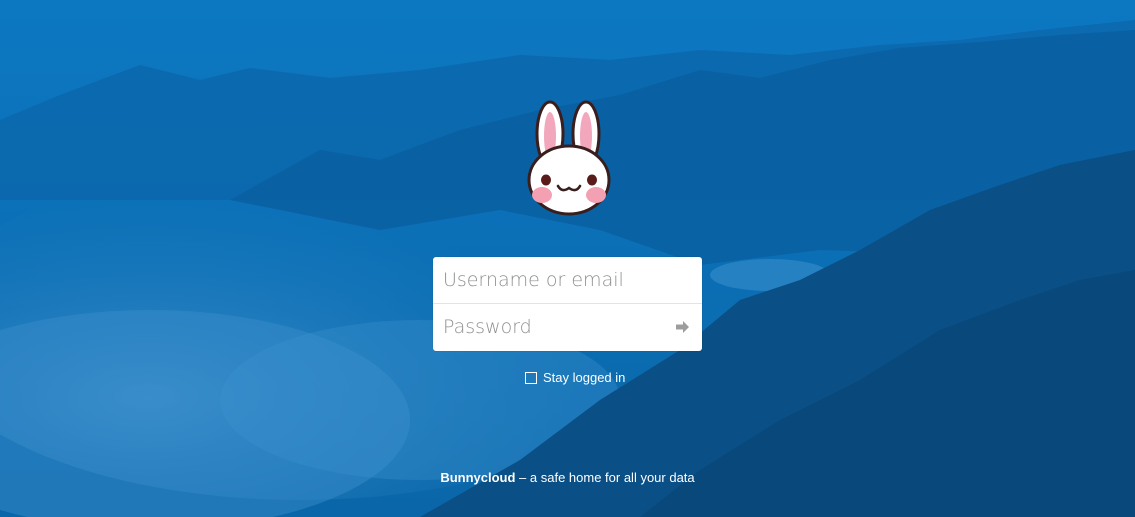 This screenshot has height=517, width=1135. I want to click on login-form, so click(567, 304).